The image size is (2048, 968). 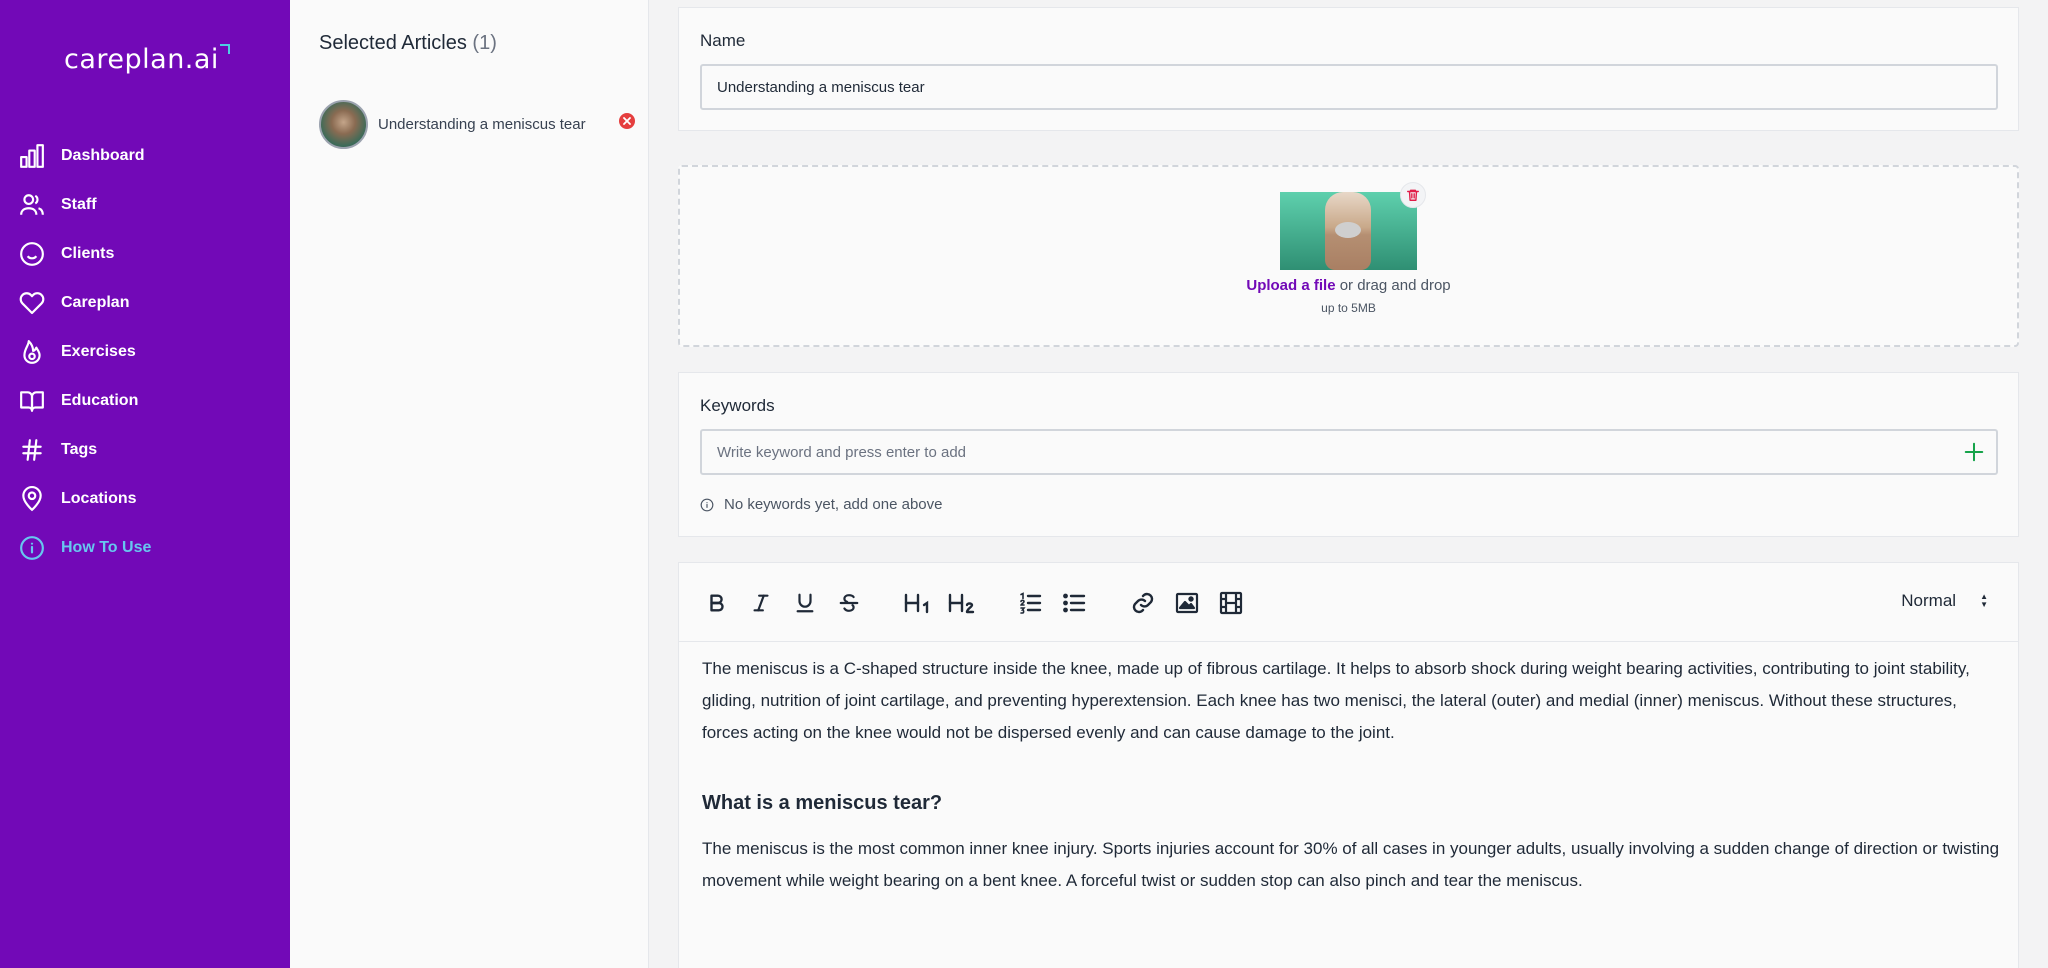 I want to click on name-input-value: Understanding a meniscus tear, so click(x=821, y=87).